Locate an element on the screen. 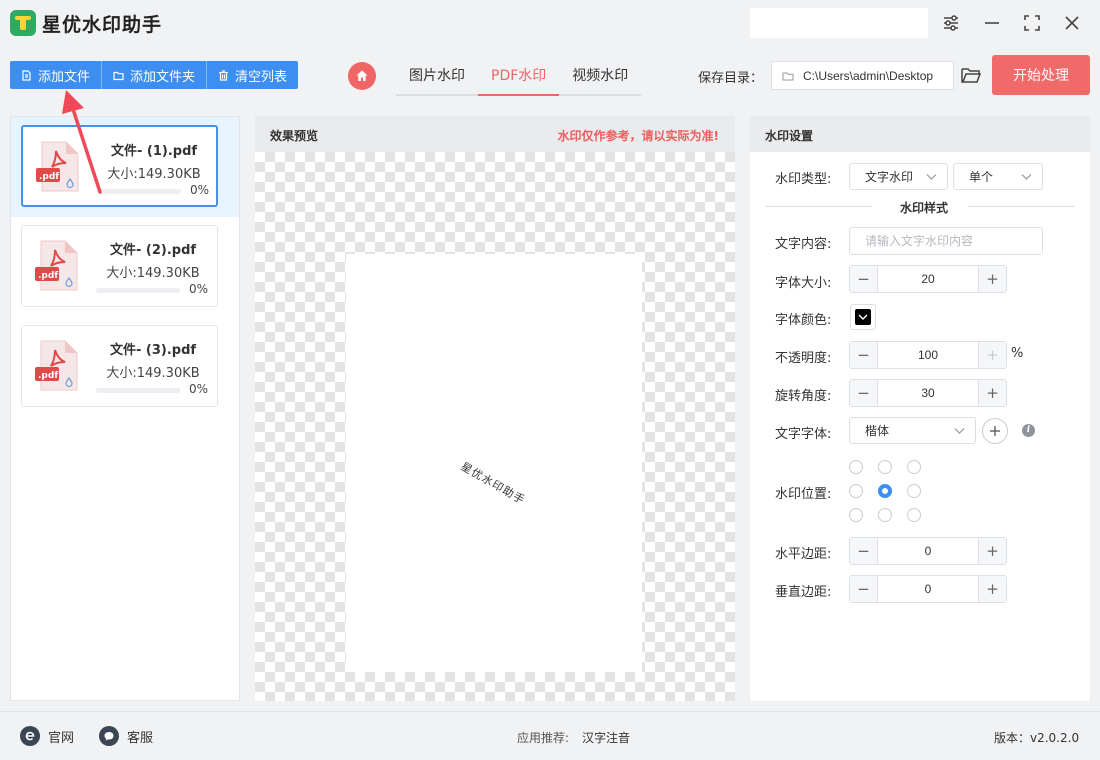  font-size-stepper: − 20 + is located at coordinates (928, 279).